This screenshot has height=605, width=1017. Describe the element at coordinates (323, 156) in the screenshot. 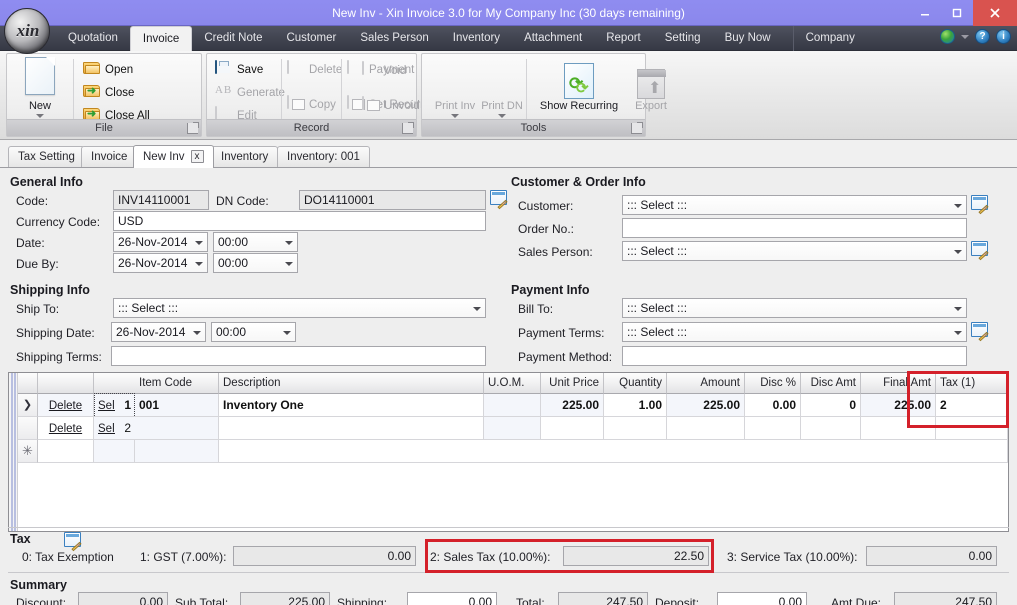

I see `tab-inventory-001: Inventory: 001` at that location.